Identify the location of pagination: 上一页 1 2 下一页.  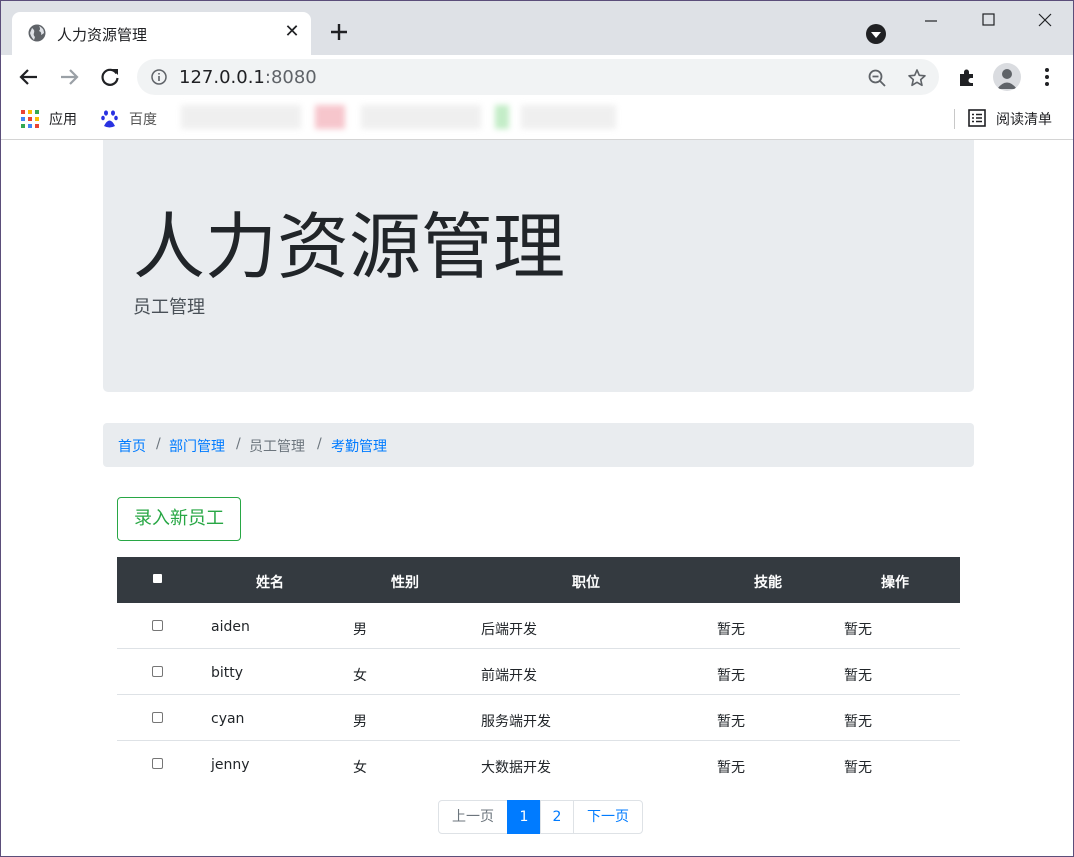
(540, 817).